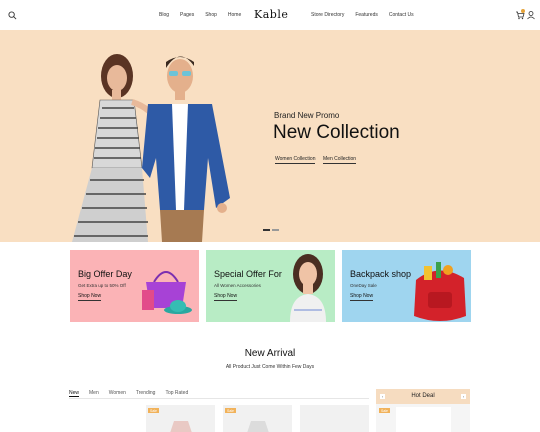 The height and width of the screenshot is (432, 540). Describe the element at coordinates (151, 148) in the screenshot. I see `hero-models-image` at that location.